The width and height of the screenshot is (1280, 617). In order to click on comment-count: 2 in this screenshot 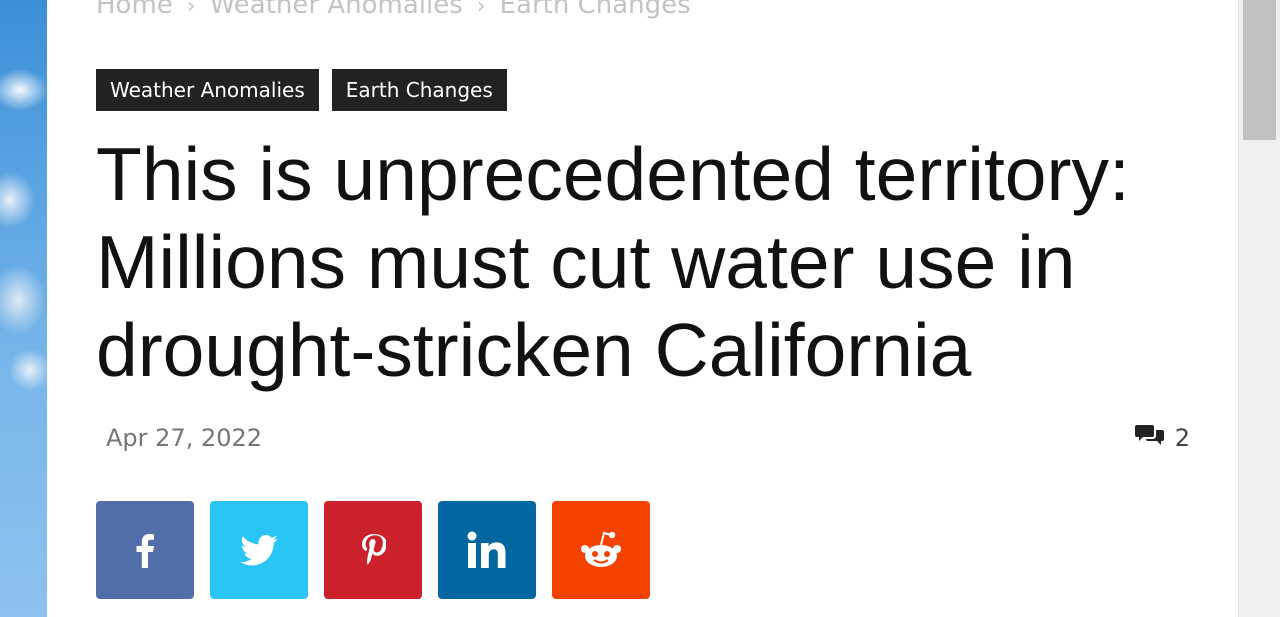, I will do `click(1182, 438)`.